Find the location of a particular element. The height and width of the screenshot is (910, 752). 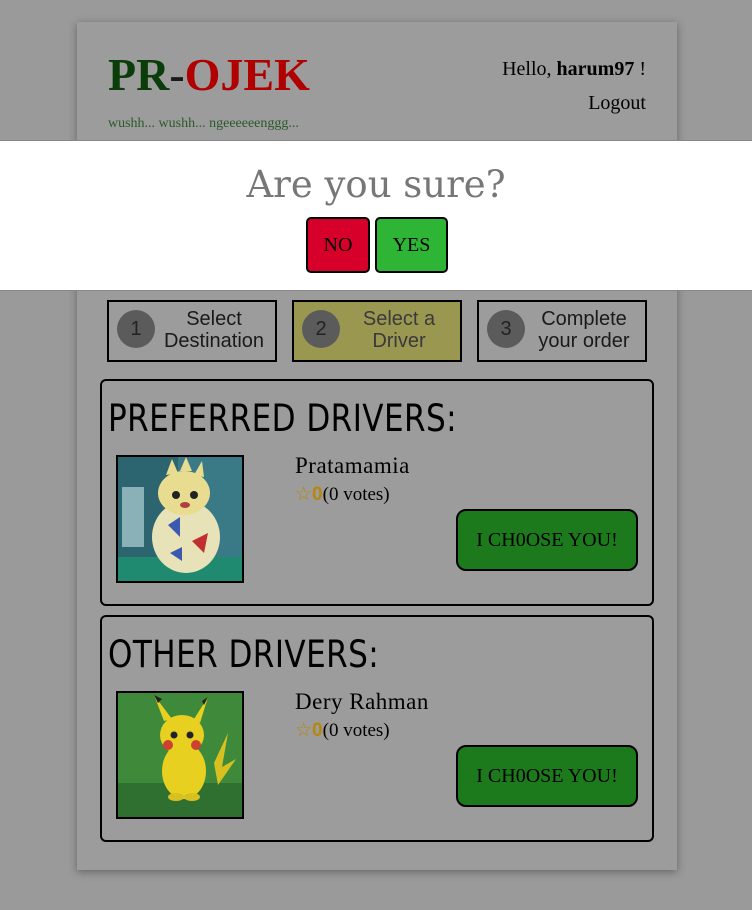

step-complete-order: 3 Complete your order is located at coordinates (562, 331).